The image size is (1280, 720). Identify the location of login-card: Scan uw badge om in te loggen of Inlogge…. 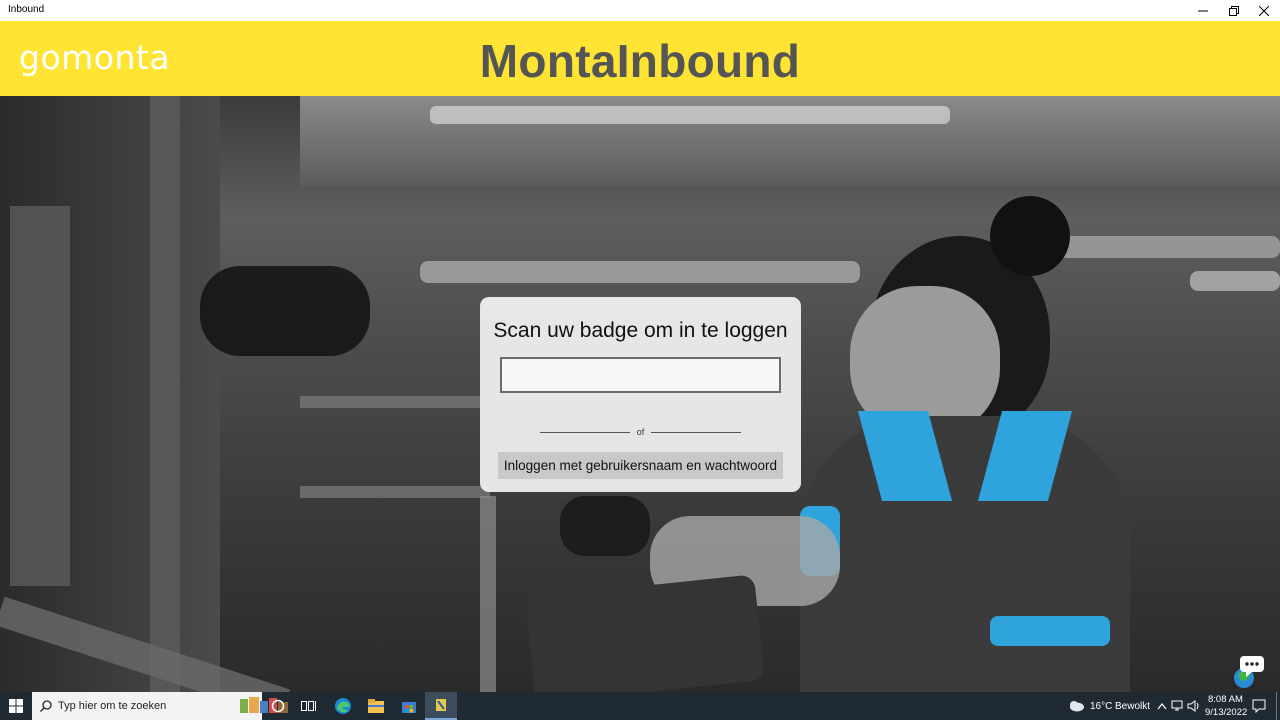
(640, 394).